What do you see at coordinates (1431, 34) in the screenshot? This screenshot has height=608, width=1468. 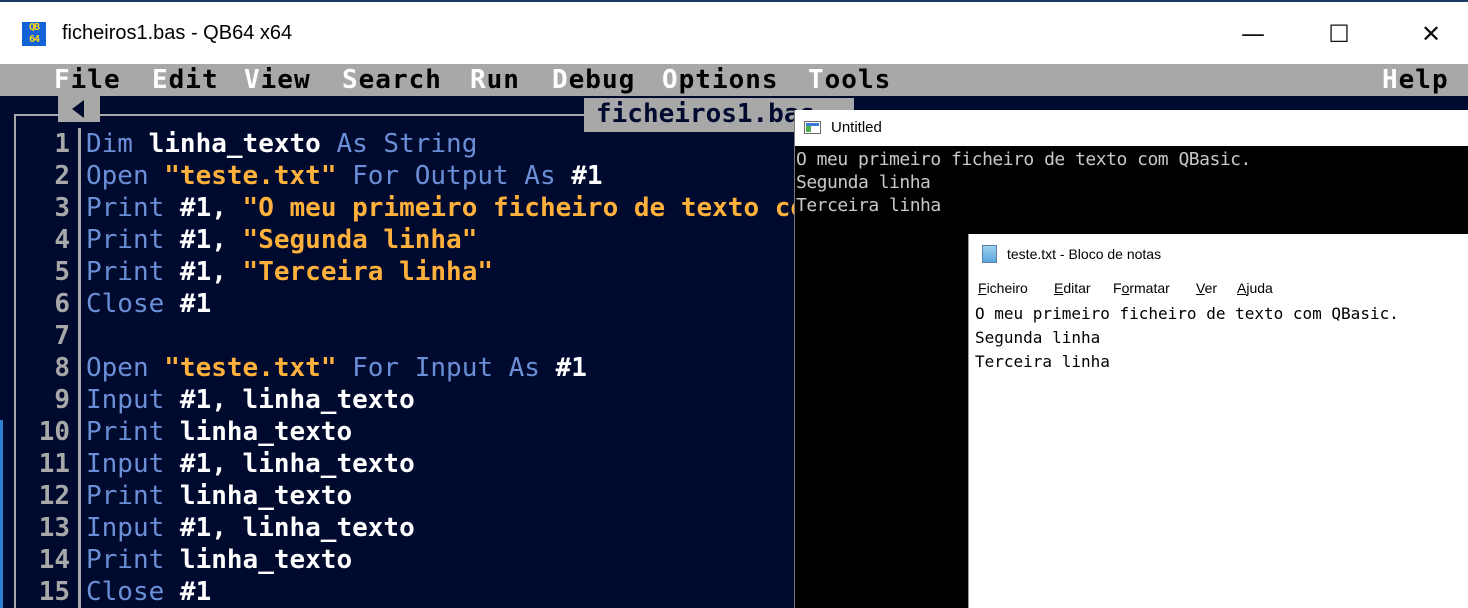 I see `close-button: ✕` at bounding box center [1431, 34].